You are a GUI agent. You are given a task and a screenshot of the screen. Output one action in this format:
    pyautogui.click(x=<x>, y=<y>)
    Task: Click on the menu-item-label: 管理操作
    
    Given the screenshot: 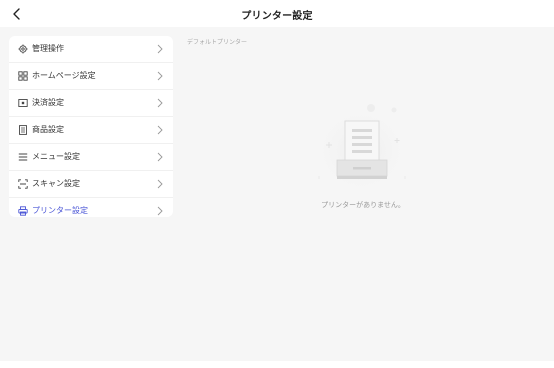 What is the action you would take?
    pyautogui.click(x=48, y=48)
    